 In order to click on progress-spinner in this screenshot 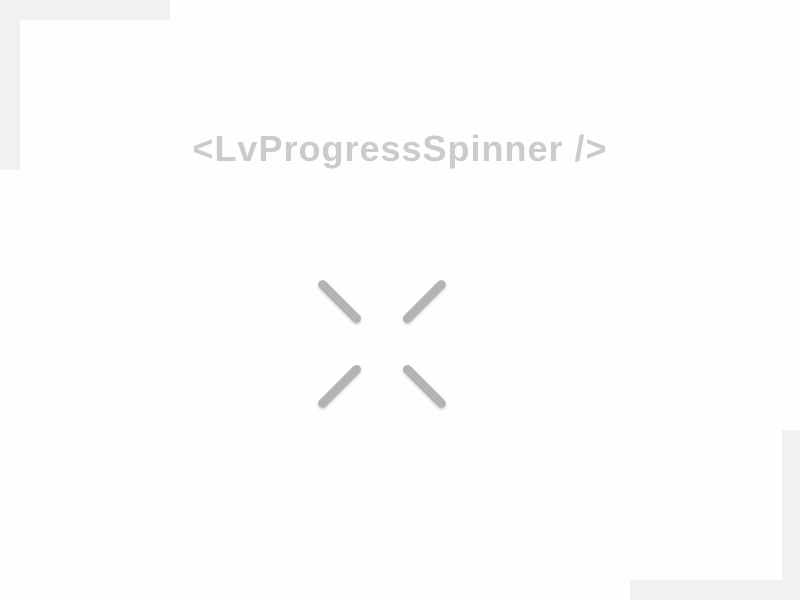, I will do `click(382, 344)`.